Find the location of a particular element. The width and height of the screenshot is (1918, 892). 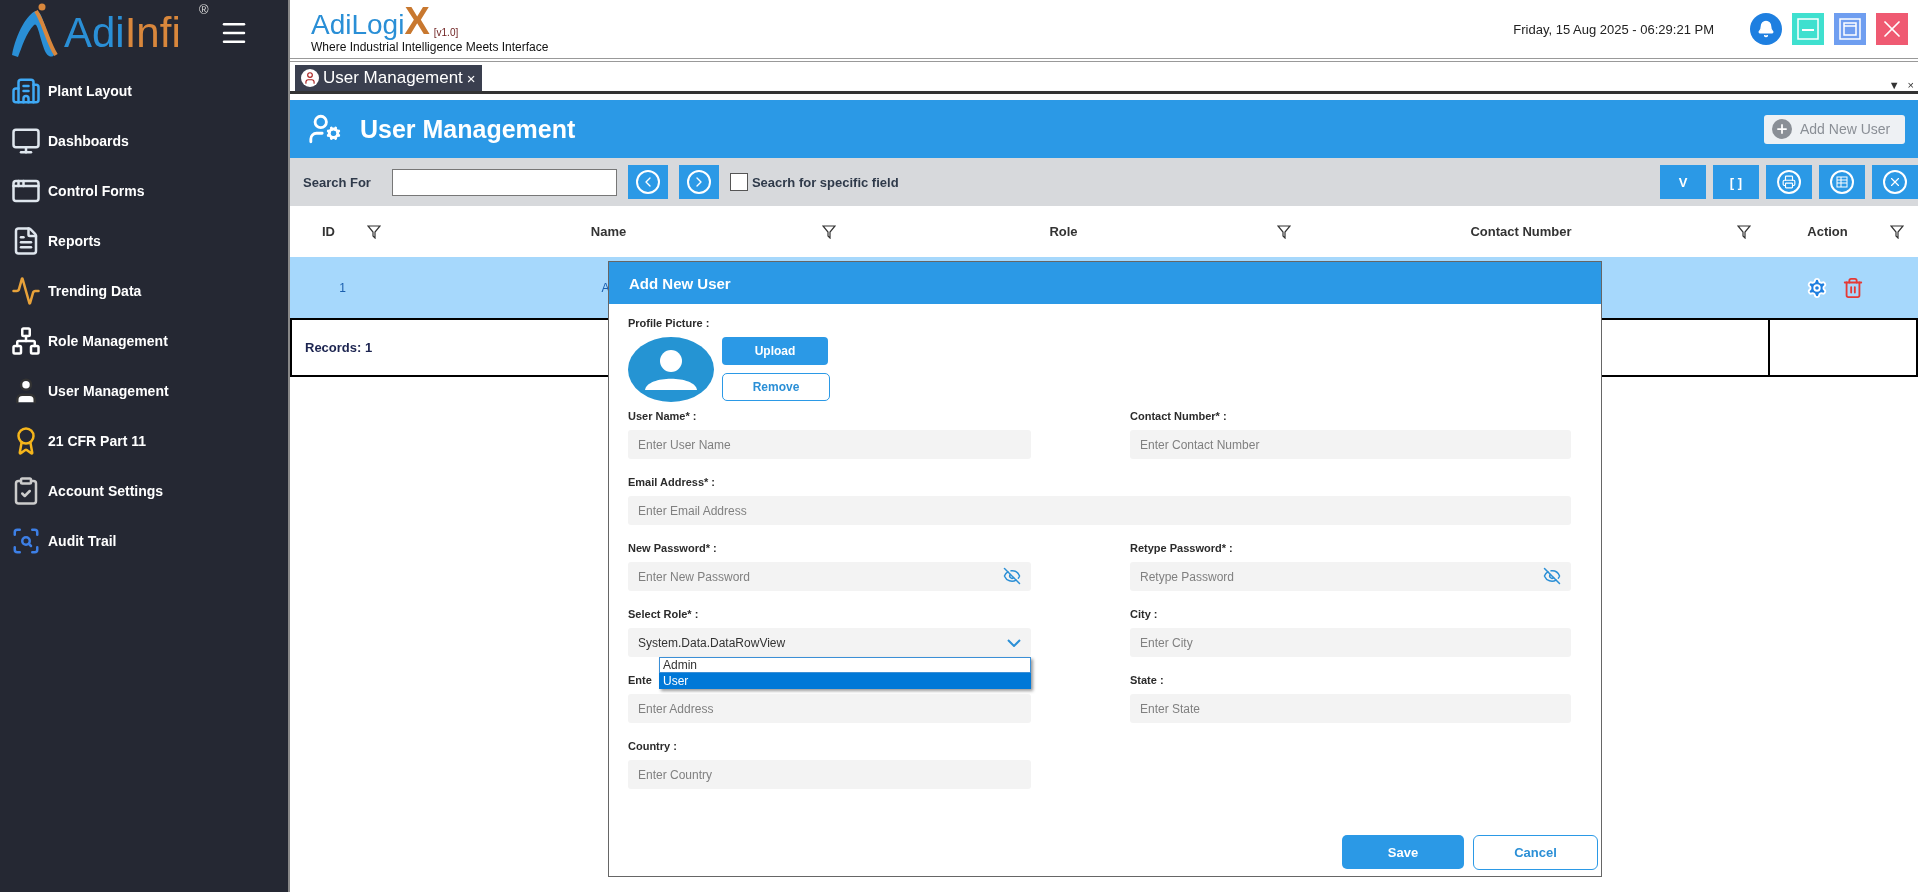

field-label: Contact Number* : is located at coordinates (1178, 417).